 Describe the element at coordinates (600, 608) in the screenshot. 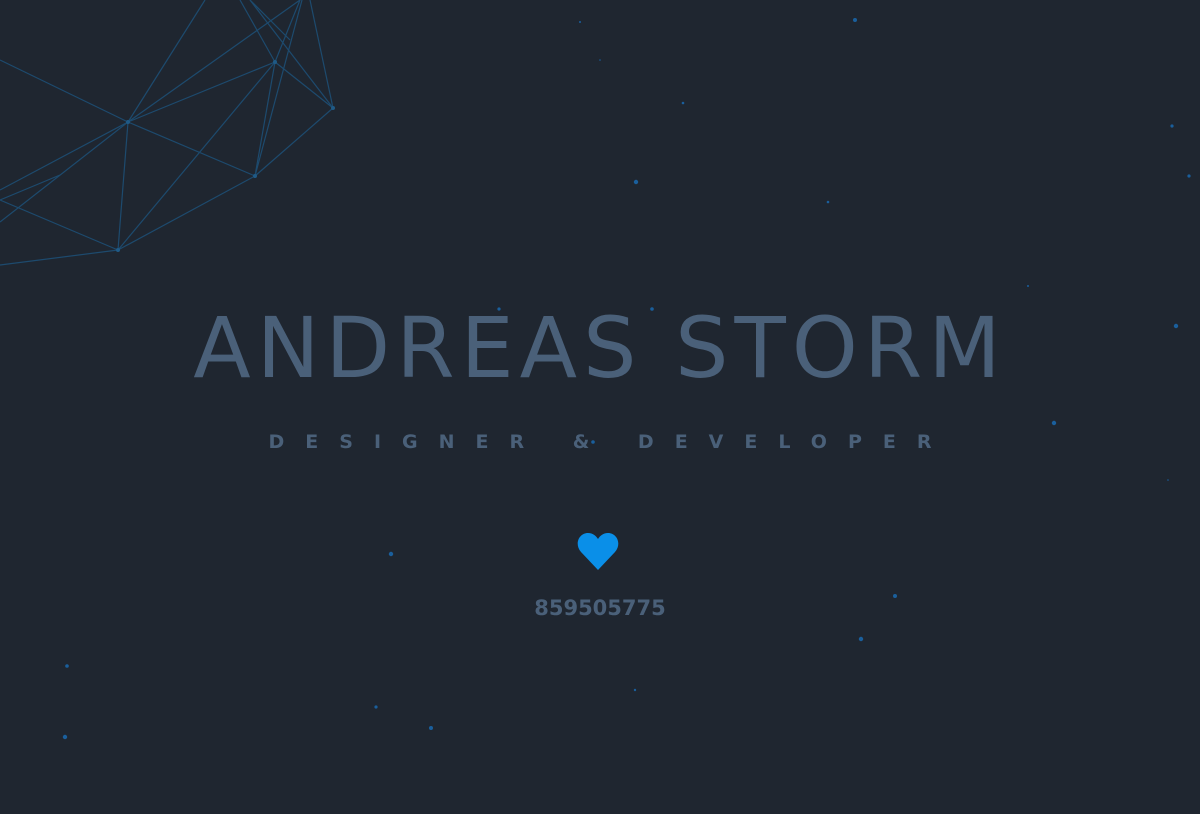

I see `like-count: 859505775` at that location.